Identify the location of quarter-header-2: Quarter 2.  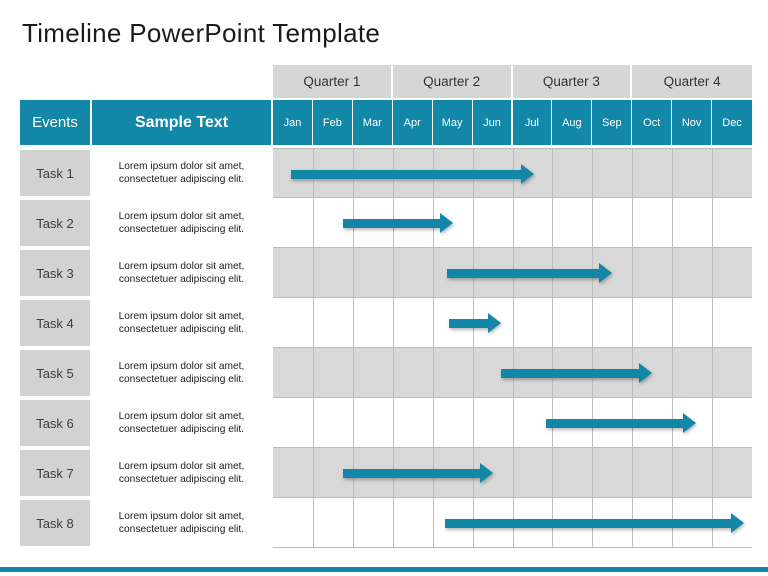
(452, 81).